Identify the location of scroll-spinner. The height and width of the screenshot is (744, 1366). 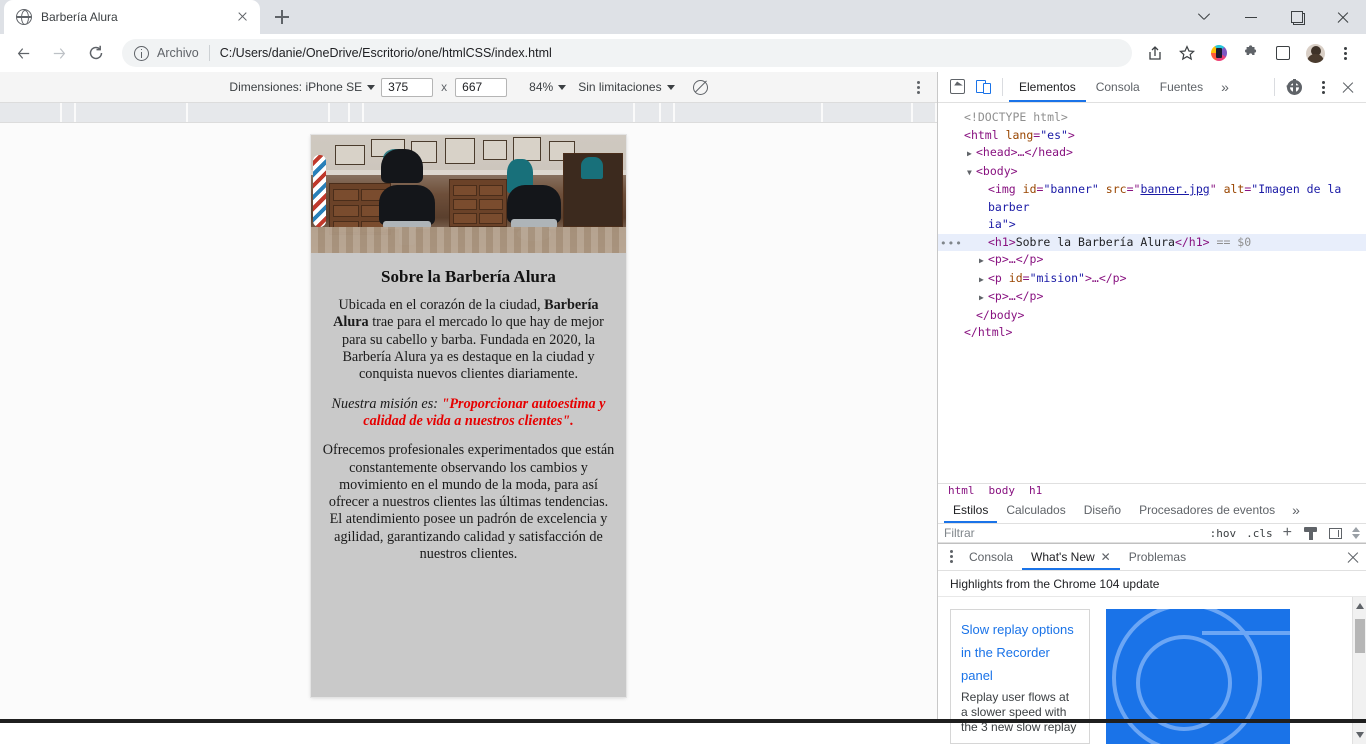
(1356, 533).